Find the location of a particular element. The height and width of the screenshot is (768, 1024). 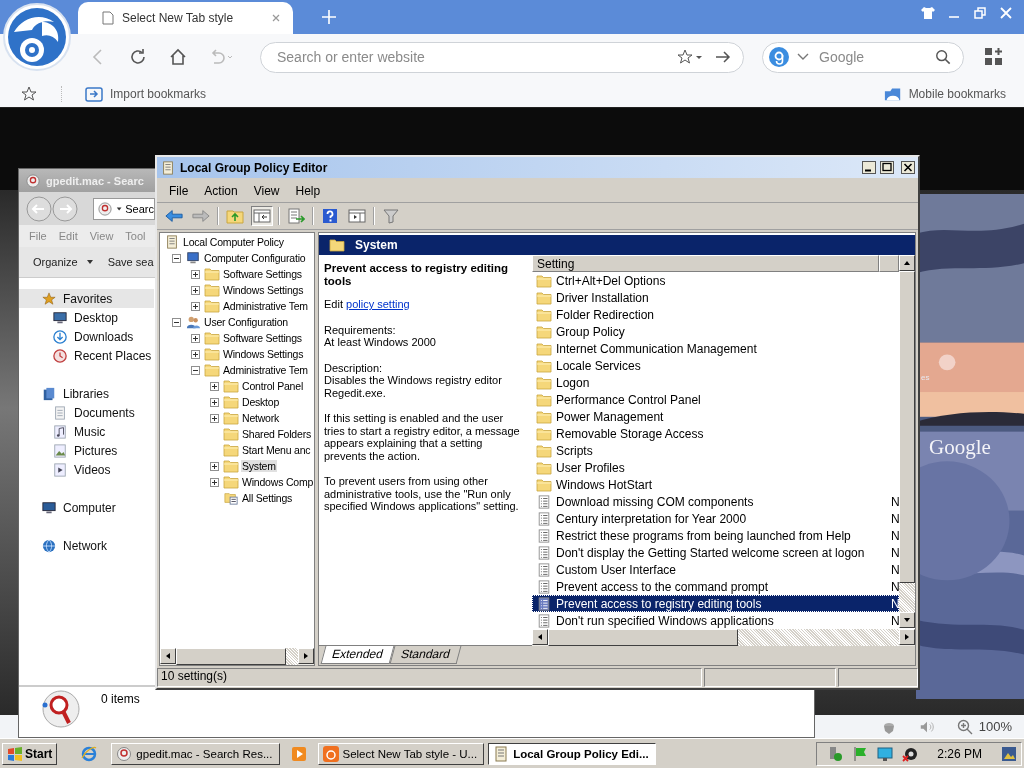

nav-item: Videos is located at coordinates (86, 469).